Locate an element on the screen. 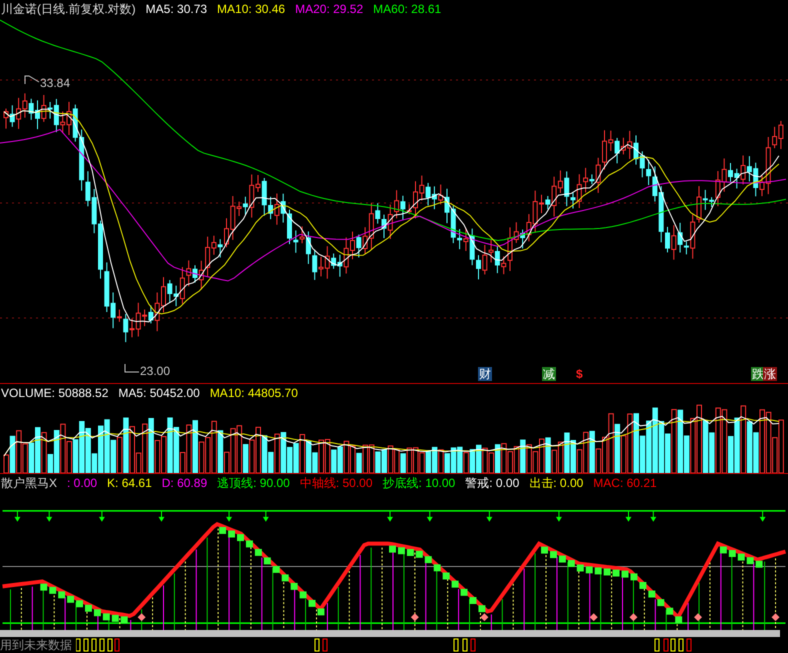 This screenshot has height=653, width=788. legend-value: MA20: 29.52 is located at coordinates (329, 9).